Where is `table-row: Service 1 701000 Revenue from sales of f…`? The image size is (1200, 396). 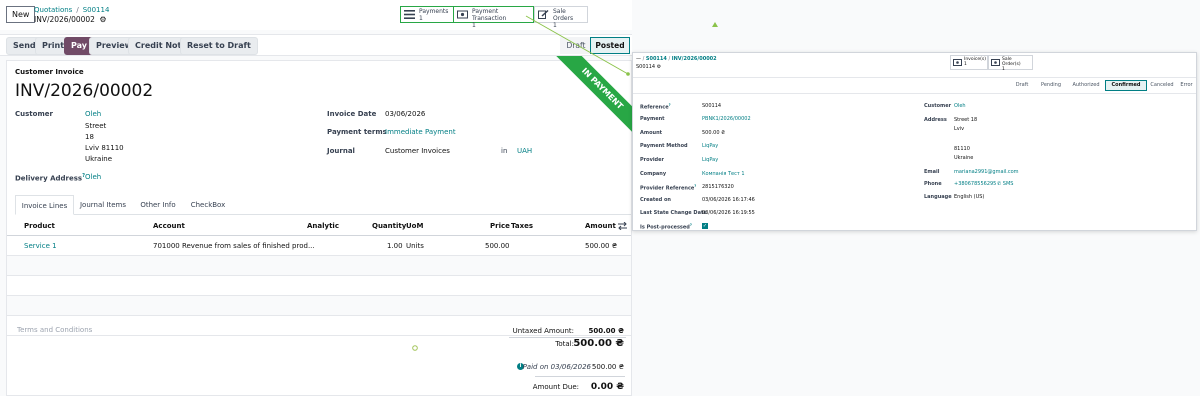
table-row: Service 1 701000 Revenue from sales of f… is located at coordinates (319, 246).